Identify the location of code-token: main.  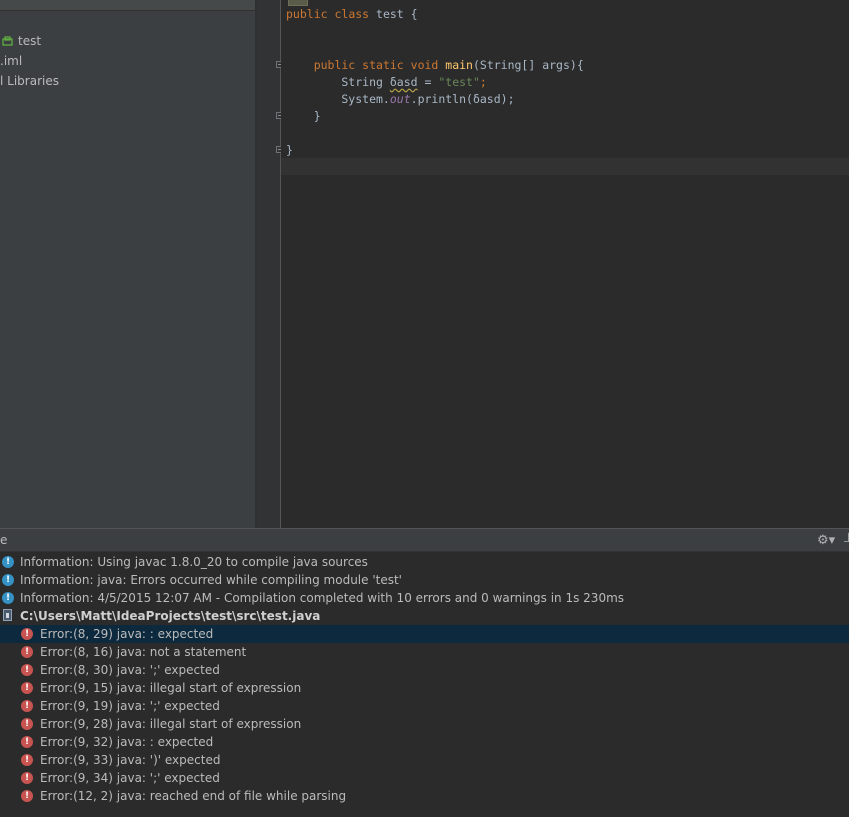
(459, 65).